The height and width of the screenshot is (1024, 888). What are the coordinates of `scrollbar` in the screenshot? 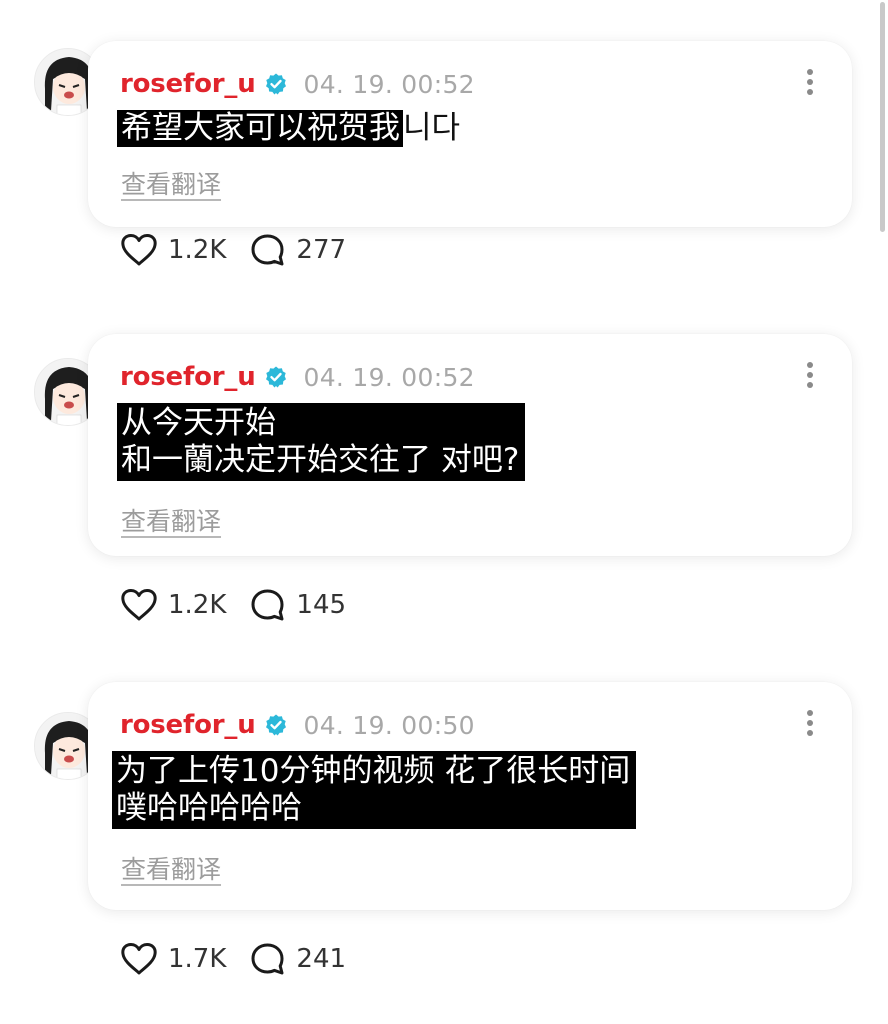 It's located at (882, 117).